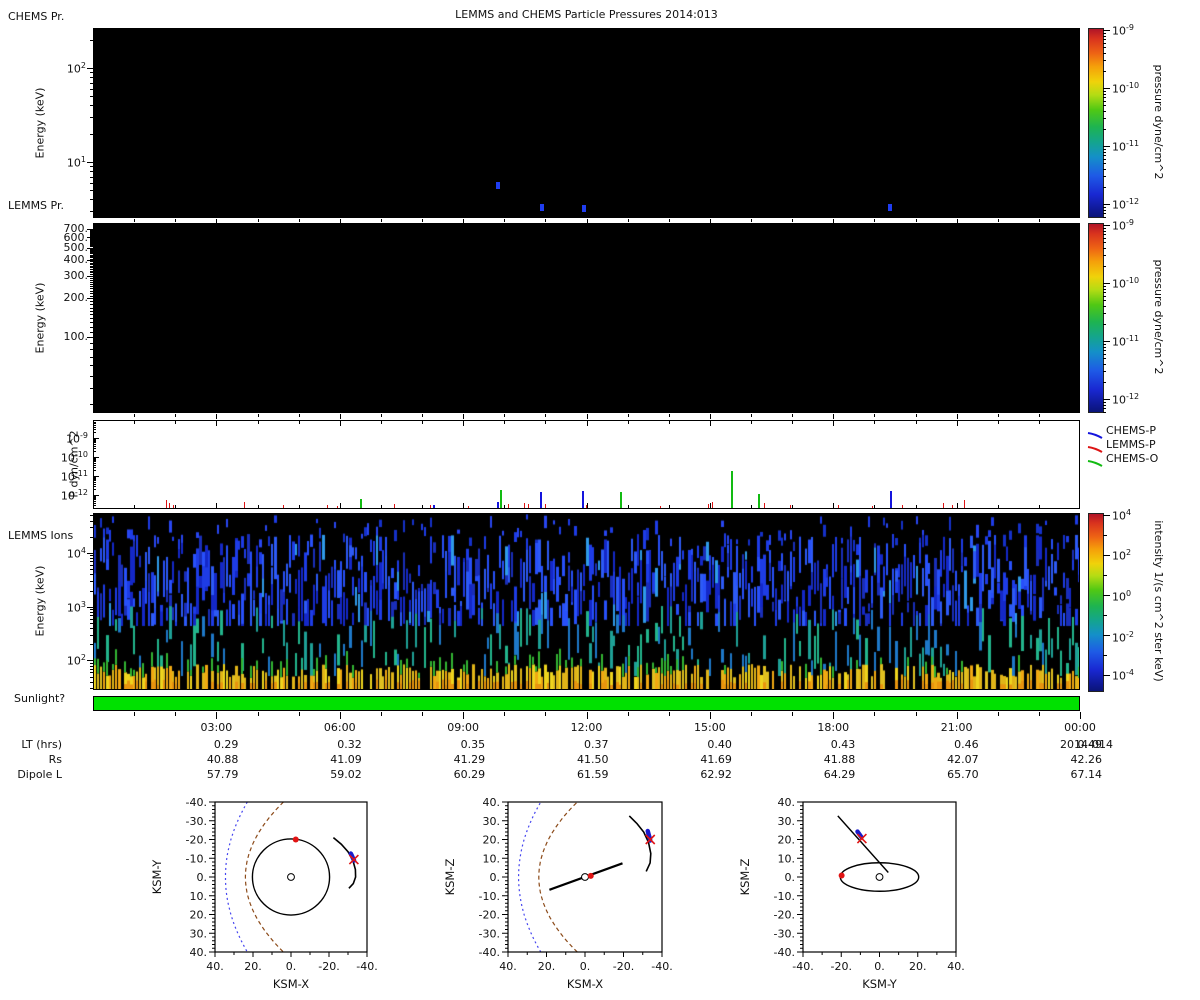 The height and width of the screenshot is (1000, 1200). Describe the element at coordinates (956, 727) in the screenshot. I see `time-tick-label: 21:00` at that location.